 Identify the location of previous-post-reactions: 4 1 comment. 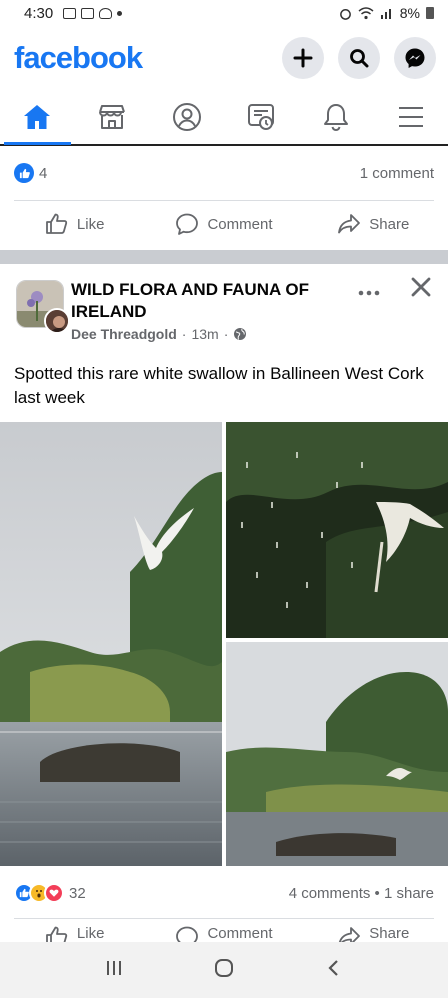
(224, 173).